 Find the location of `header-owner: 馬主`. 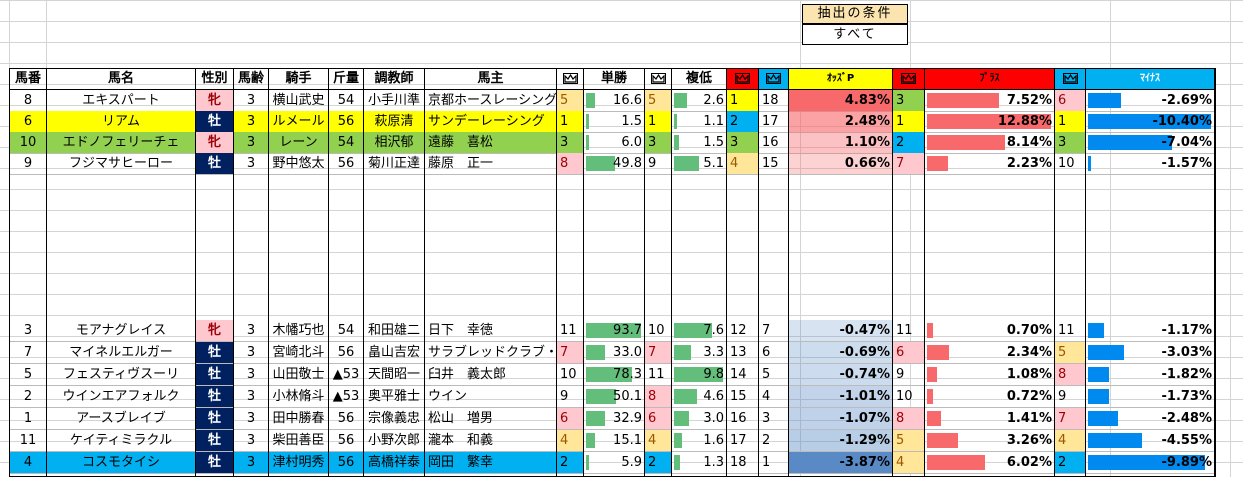

header-owner: 馬主 is located at coordinates (491, 79).